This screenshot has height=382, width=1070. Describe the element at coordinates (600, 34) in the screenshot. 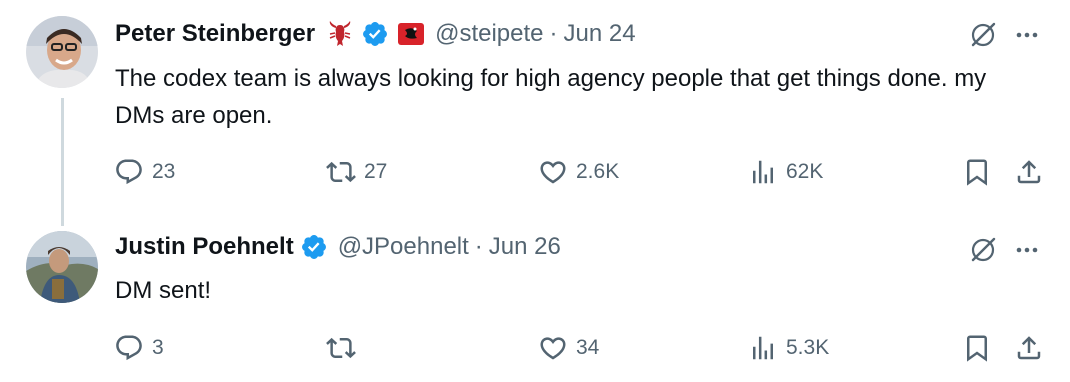

I see `tweet-date: Jun 24` at that location.